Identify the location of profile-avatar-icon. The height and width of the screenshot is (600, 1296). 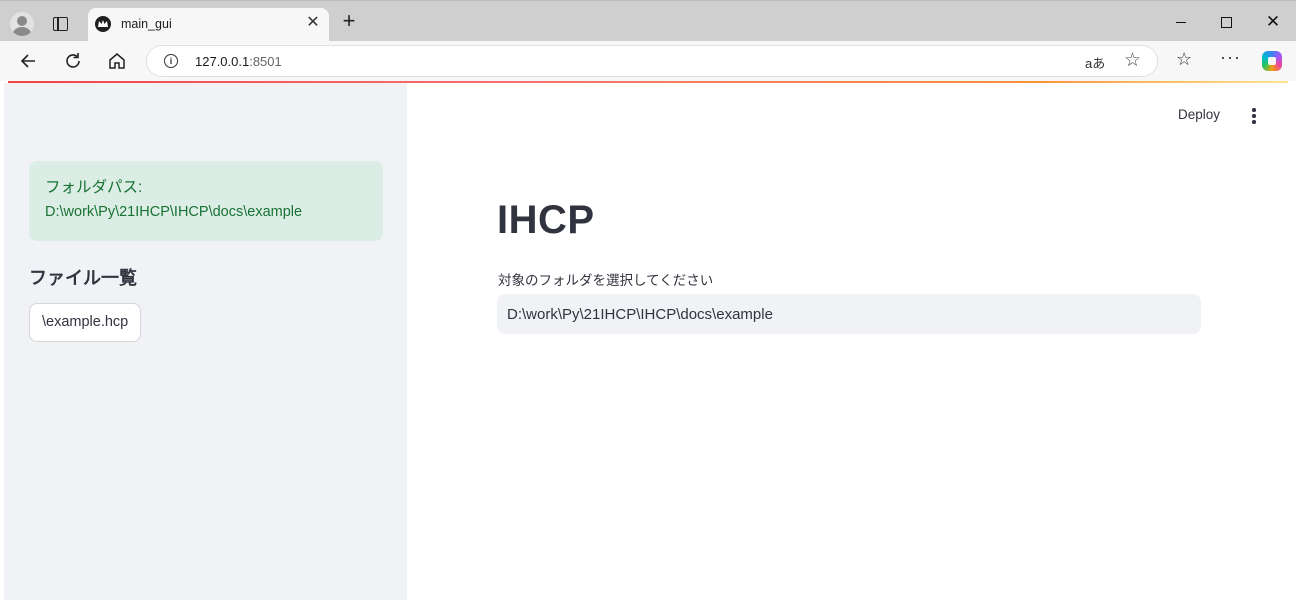
(22, 24).